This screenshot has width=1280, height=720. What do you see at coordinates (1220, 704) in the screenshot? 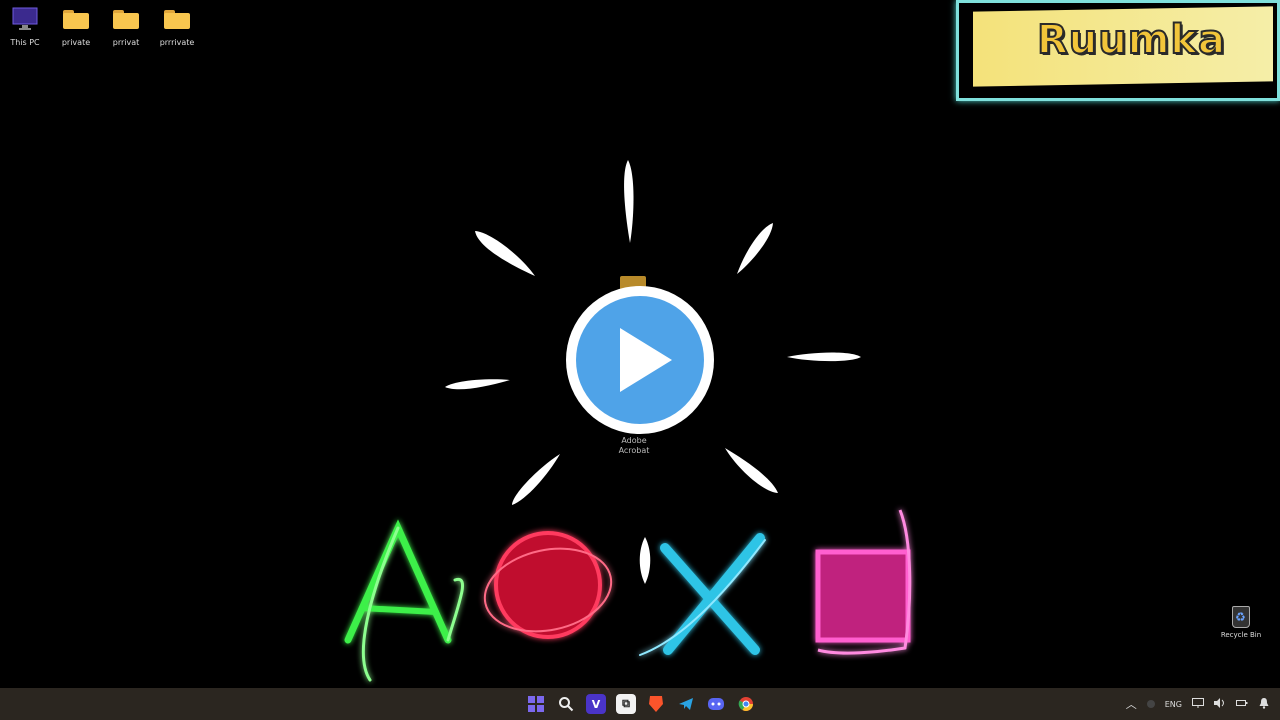
I see `volume-icon` at bounding box center [1220, 704].